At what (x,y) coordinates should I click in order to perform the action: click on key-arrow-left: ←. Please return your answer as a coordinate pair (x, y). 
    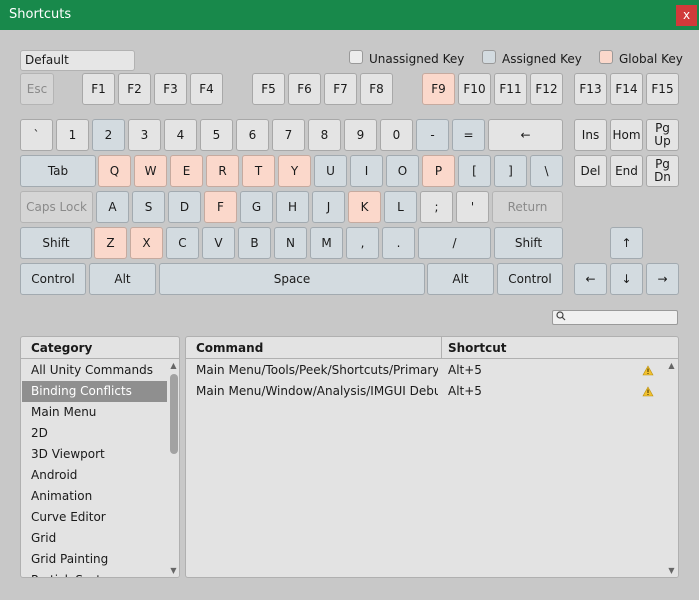
    Looking at the image, I should click on (590, 279).